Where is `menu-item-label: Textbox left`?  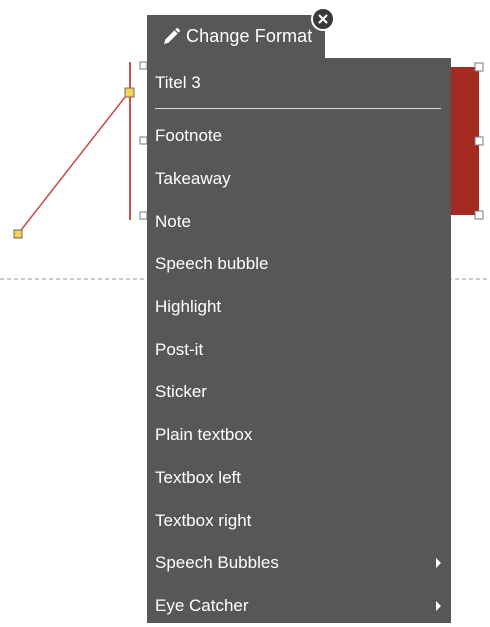
menu-item-label: Textbox left is located at coordinates (198, 477).